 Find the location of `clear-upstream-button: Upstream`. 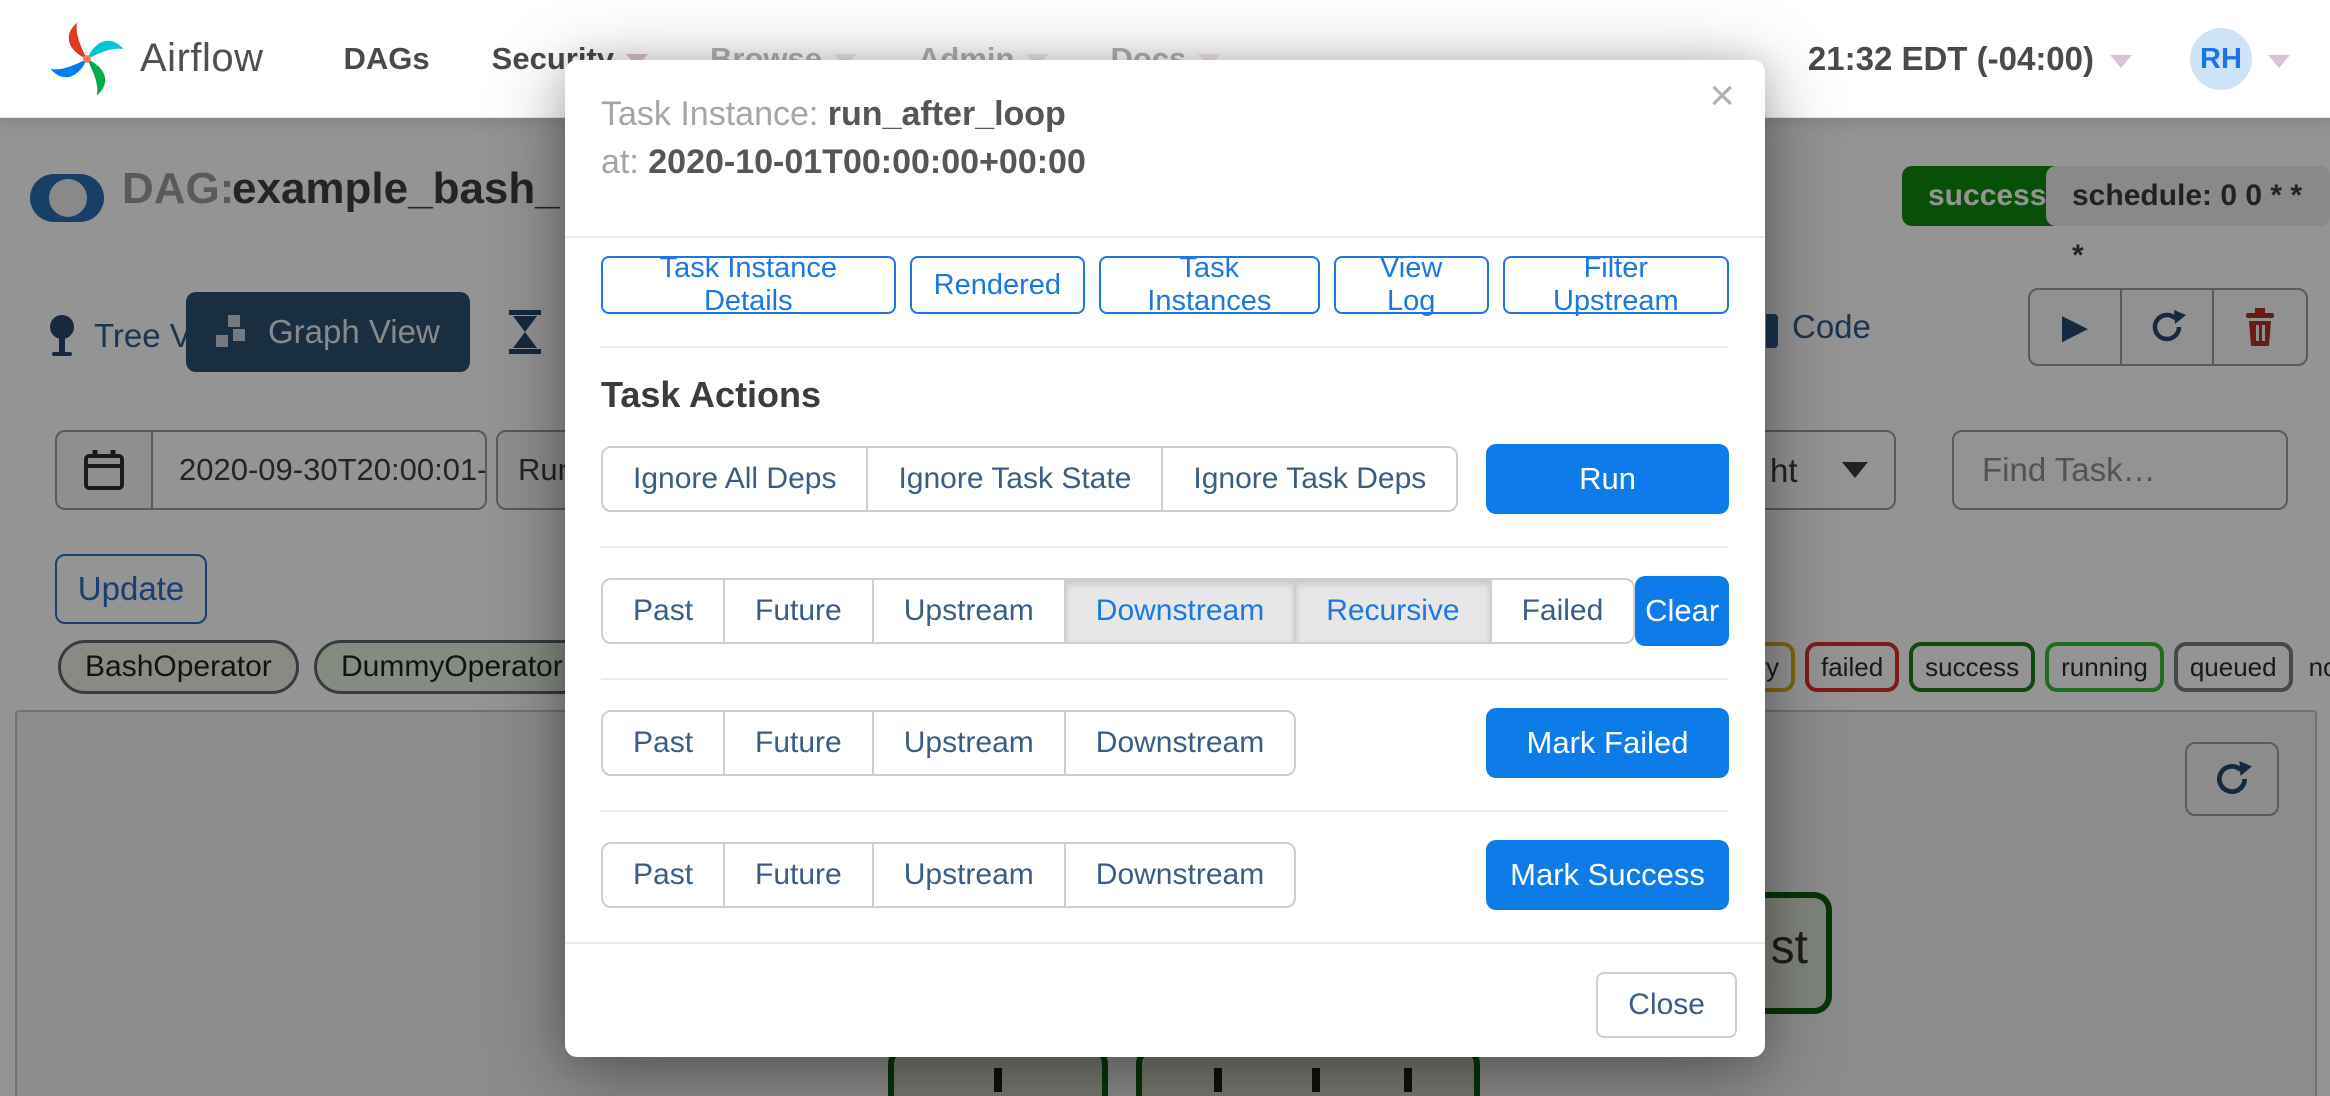

clear-upstream-button: Upstream is located at coordinates (968, 611).